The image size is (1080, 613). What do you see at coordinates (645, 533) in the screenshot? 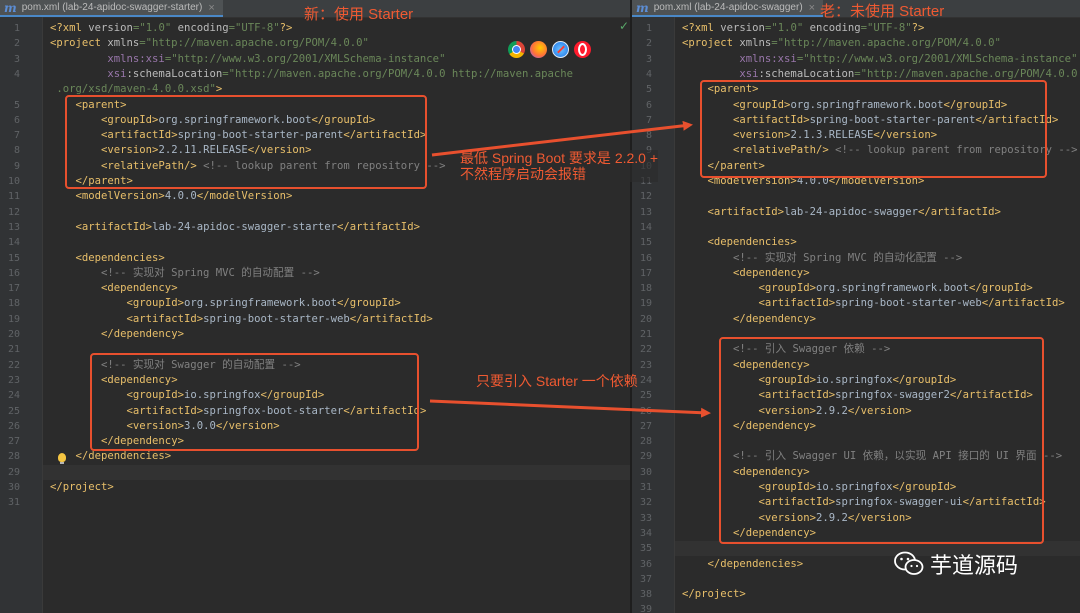
I see `line-number: 34` at bounding box center [645, 533].